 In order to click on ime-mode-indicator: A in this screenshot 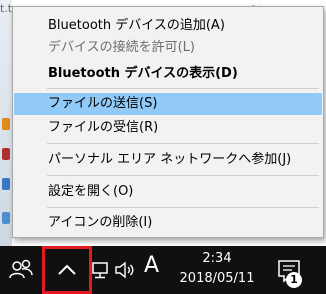, I will do `click(151, 265)`.